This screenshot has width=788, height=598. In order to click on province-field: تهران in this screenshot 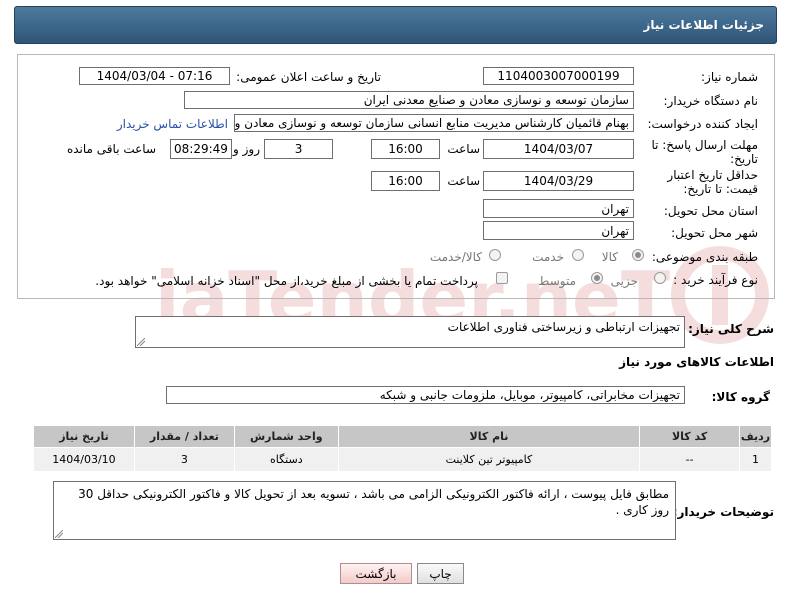, I will do `click(558, 208)`.